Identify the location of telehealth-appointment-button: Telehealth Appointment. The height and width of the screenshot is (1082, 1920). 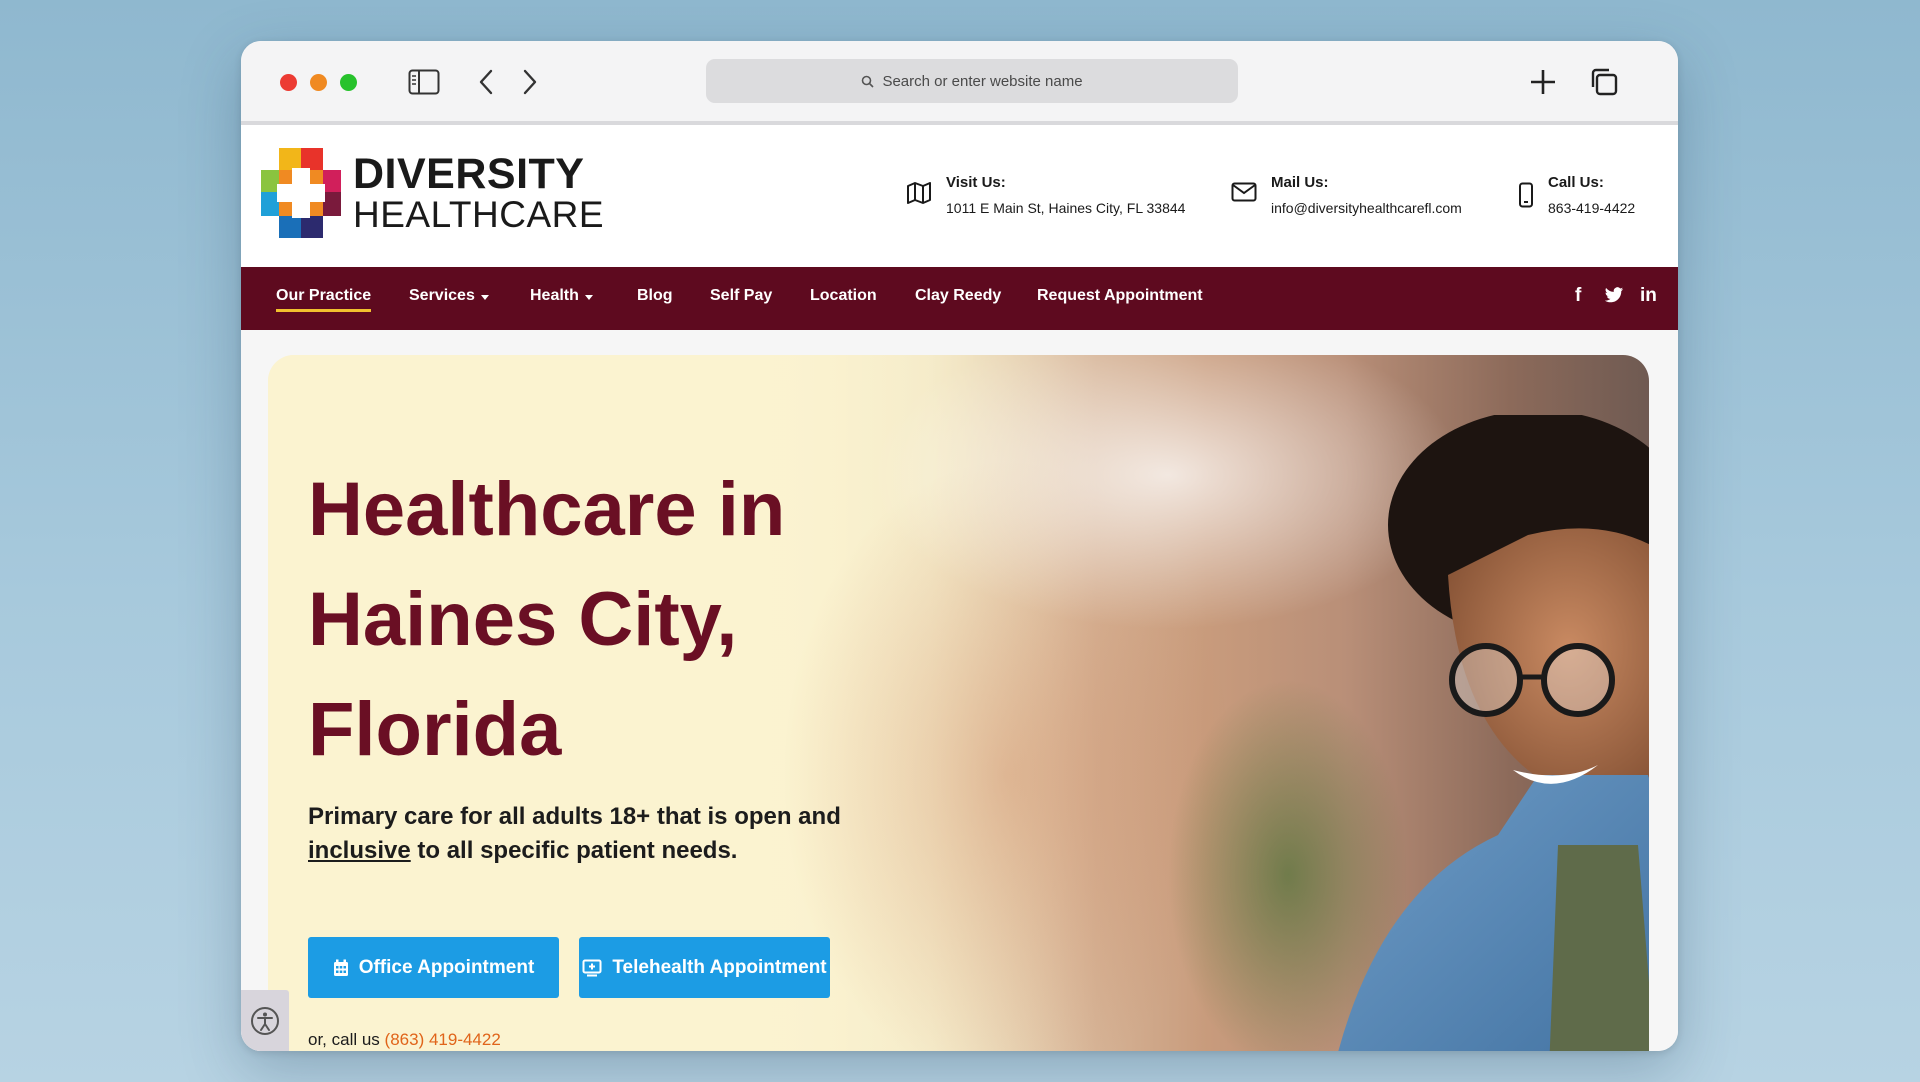
(704, 967).